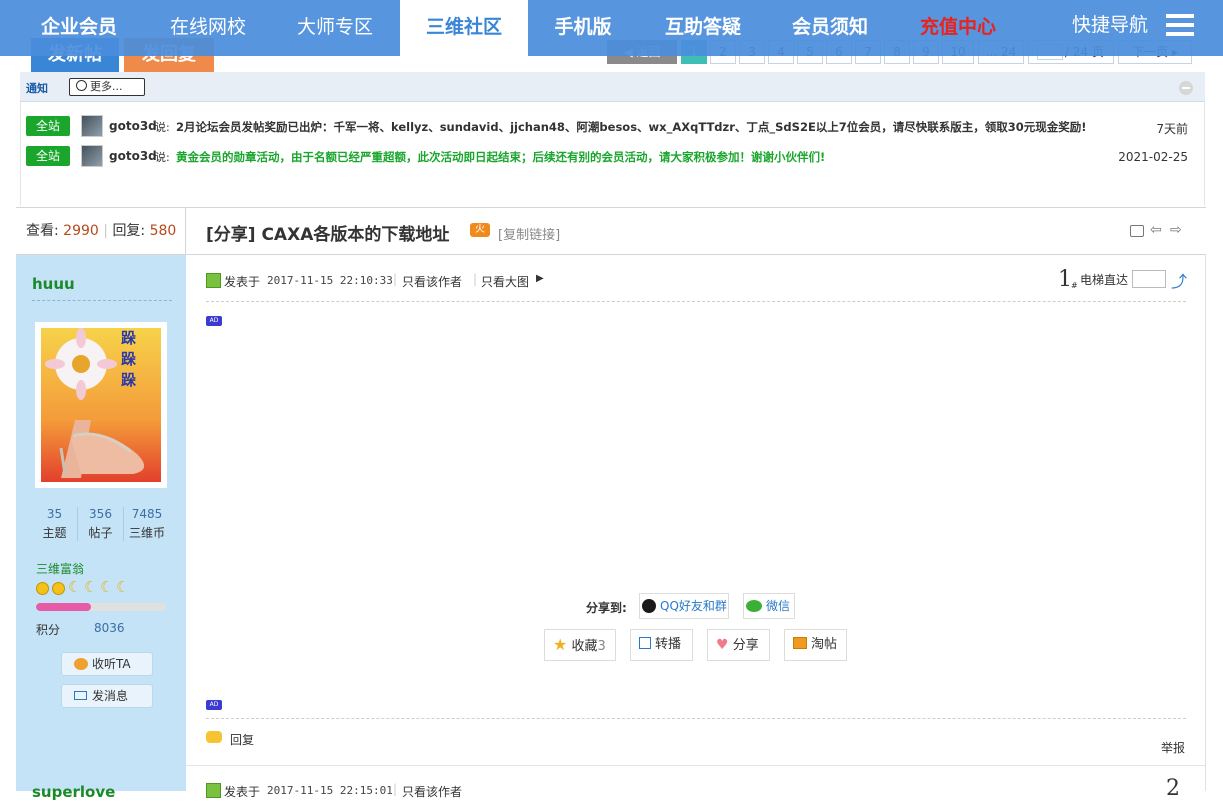 Image resolution: width=1223 pixels, height=801 pixels. I want to click on nav-recharge: 充值中心, so click(958, 28).